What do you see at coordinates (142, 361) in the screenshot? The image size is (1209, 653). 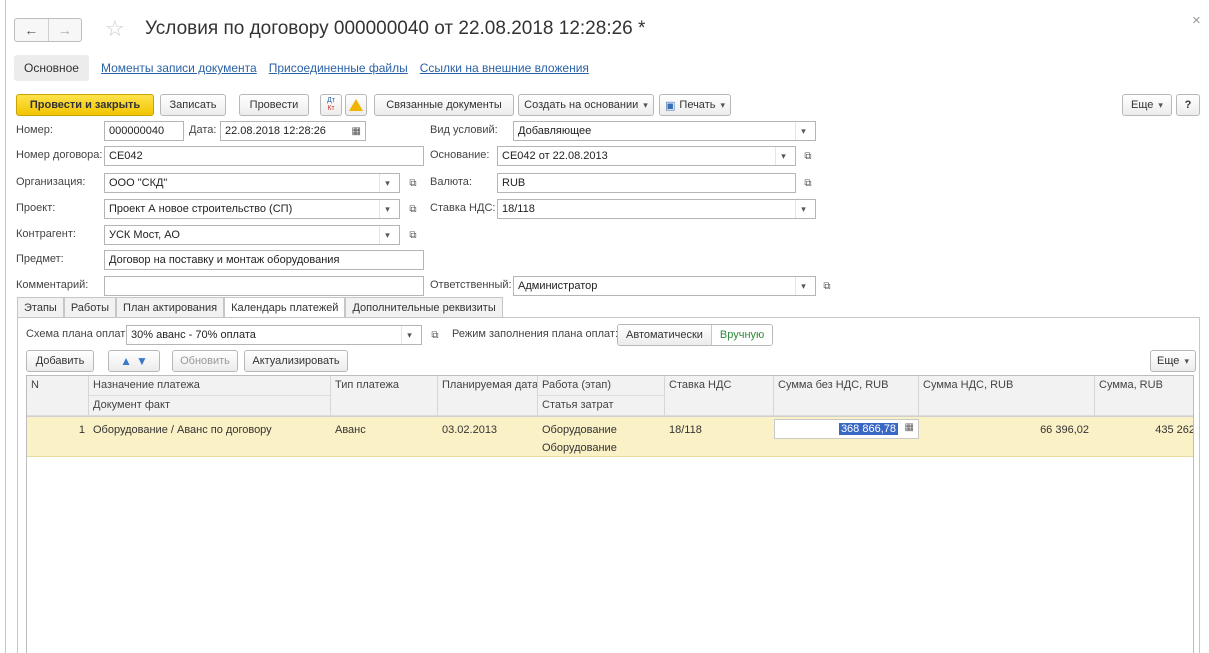 I see `arrow-down-icon: ▼` at bounding box center [142, 361].